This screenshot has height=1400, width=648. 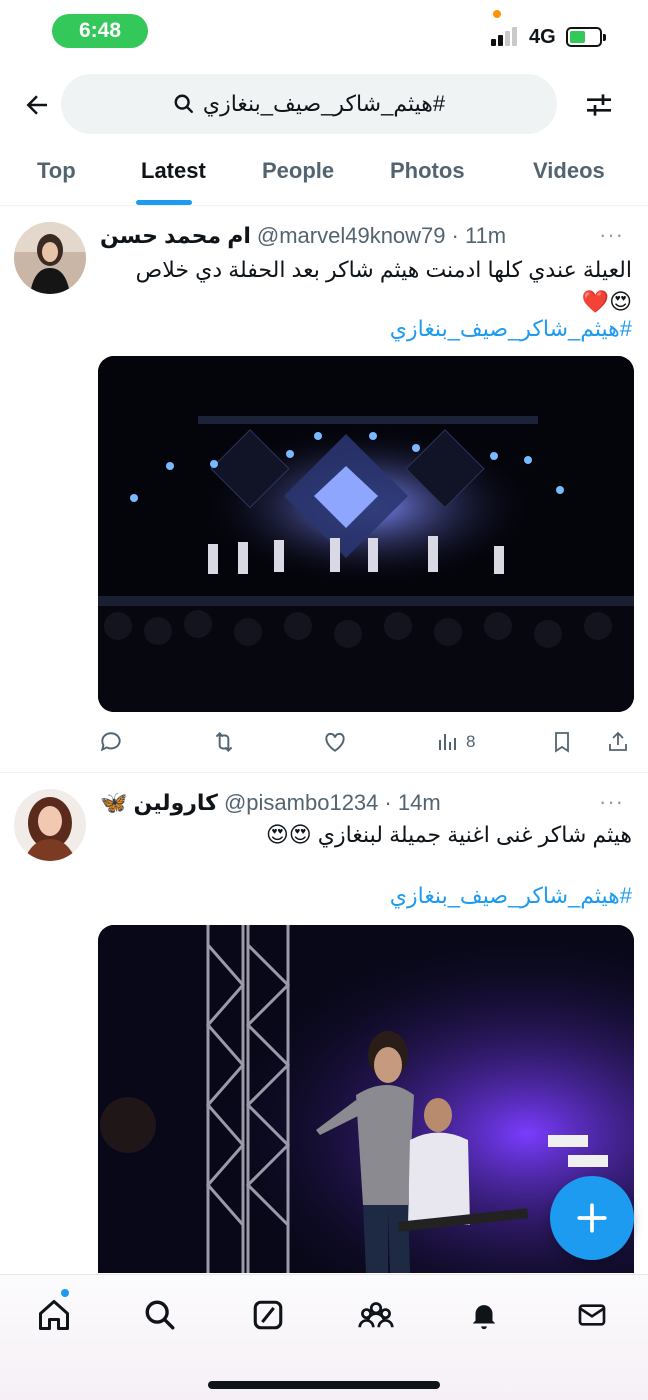 I want to click on bookmark-icon, so click(x=562, y=742).